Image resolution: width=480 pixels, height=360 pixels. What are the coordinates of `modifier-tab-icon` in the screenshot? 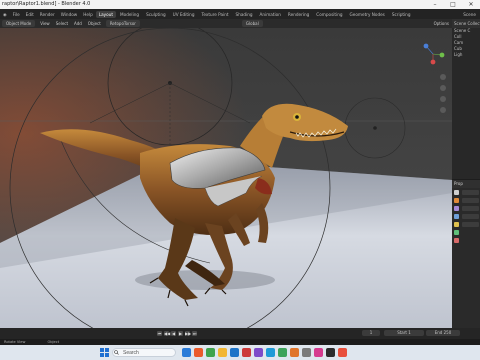 It's located at (456, 232).